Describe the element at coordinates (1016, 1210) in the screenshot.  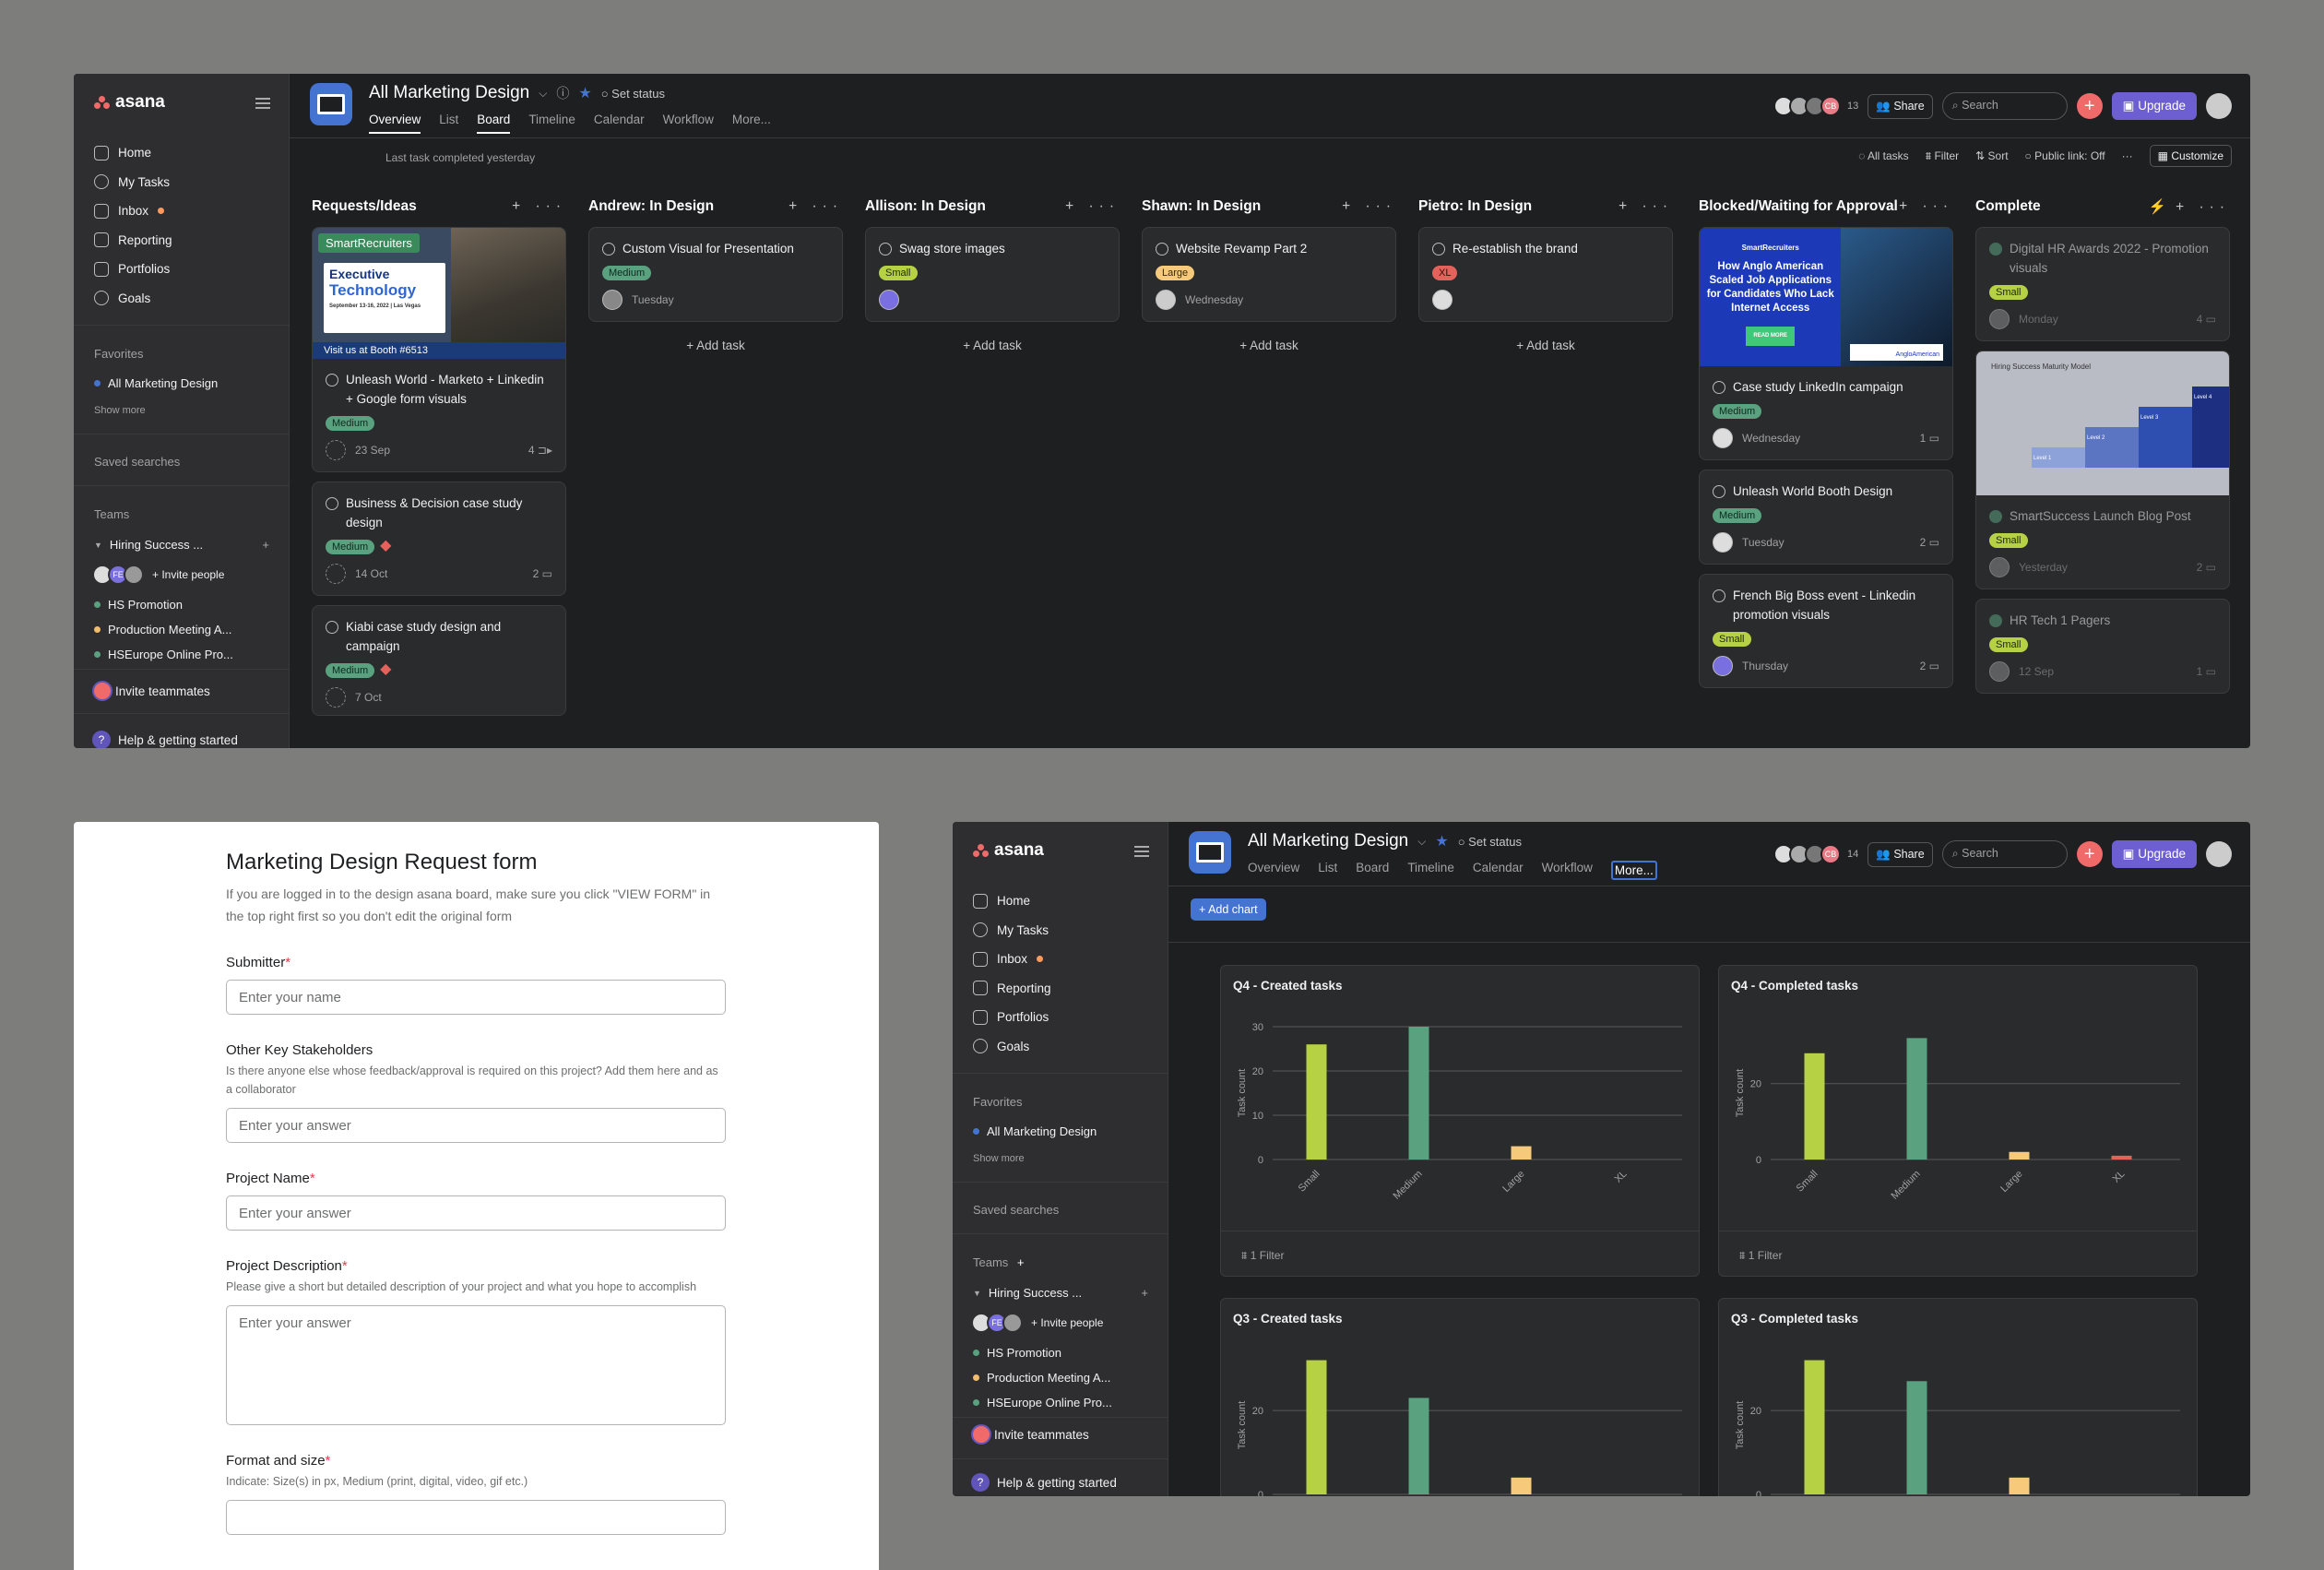
I see `saved-searches-link: Saved searches` at that location.